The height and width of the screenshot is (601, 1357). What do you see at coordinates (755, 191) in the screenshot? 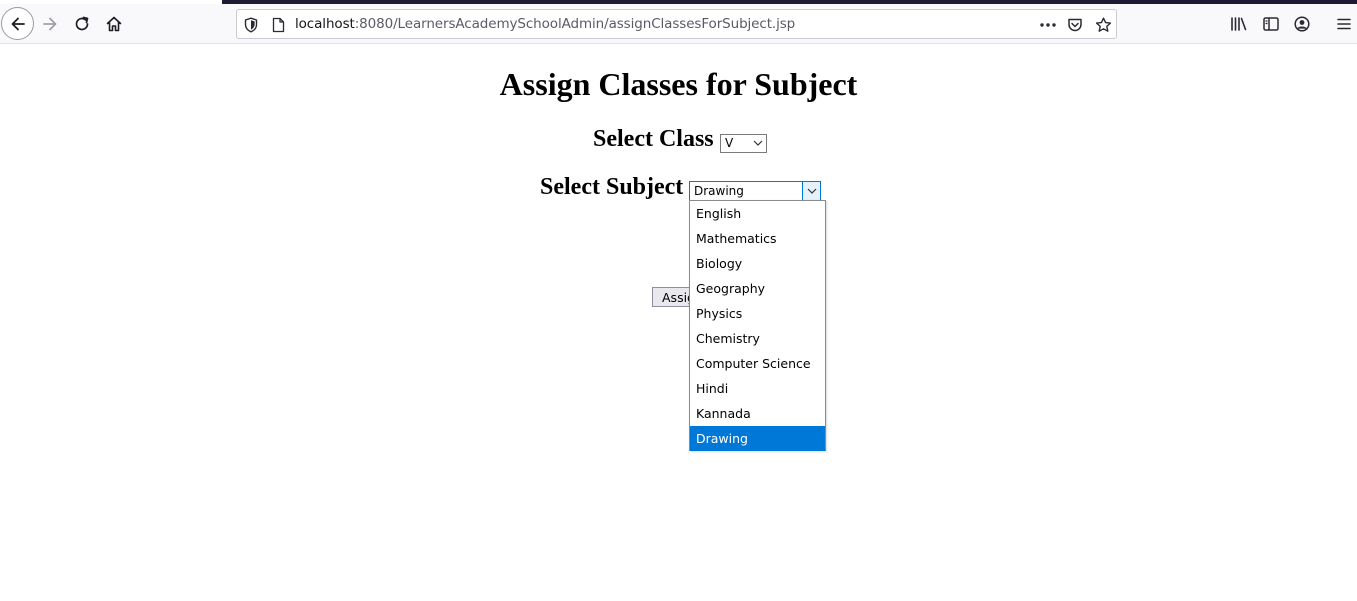
I see `subject-select: Drawing` at bounding box center [755, 191].